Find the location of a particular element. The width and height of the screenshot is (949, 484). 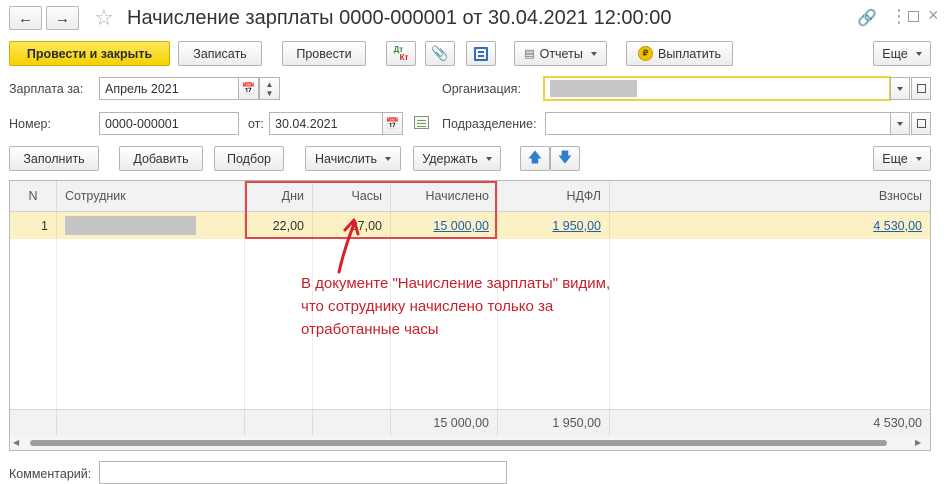

date-field: 30.04.2021 is located at coordinates (326, 123).